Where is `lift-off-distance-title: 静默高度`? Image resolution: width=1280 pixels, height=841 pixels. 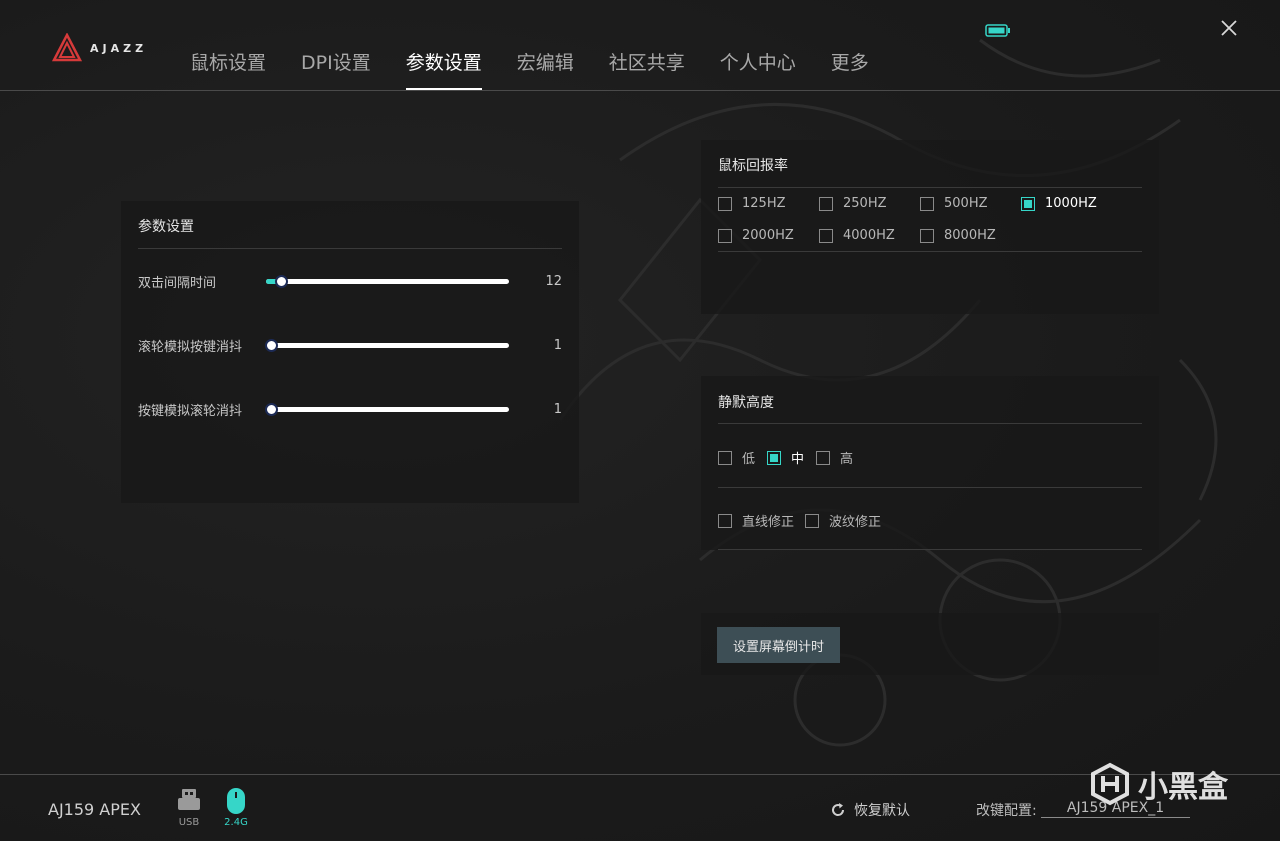
lift-off-distance-title: 静默高度 is located at coordinates (746, 403).